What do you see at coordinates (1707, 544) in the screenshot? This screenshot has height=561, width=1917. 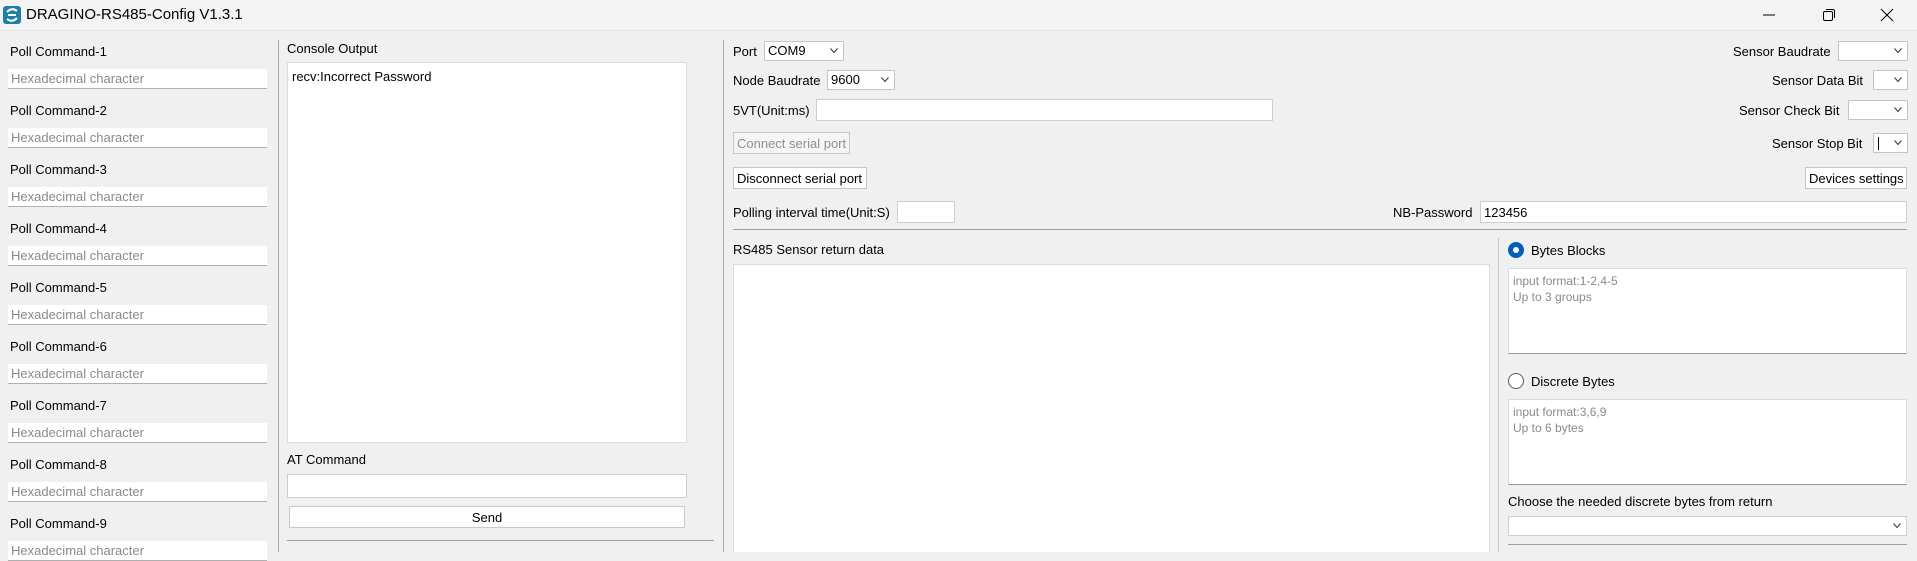 I see `bytes-bottom-divider` at bounding box center [1707, 544].